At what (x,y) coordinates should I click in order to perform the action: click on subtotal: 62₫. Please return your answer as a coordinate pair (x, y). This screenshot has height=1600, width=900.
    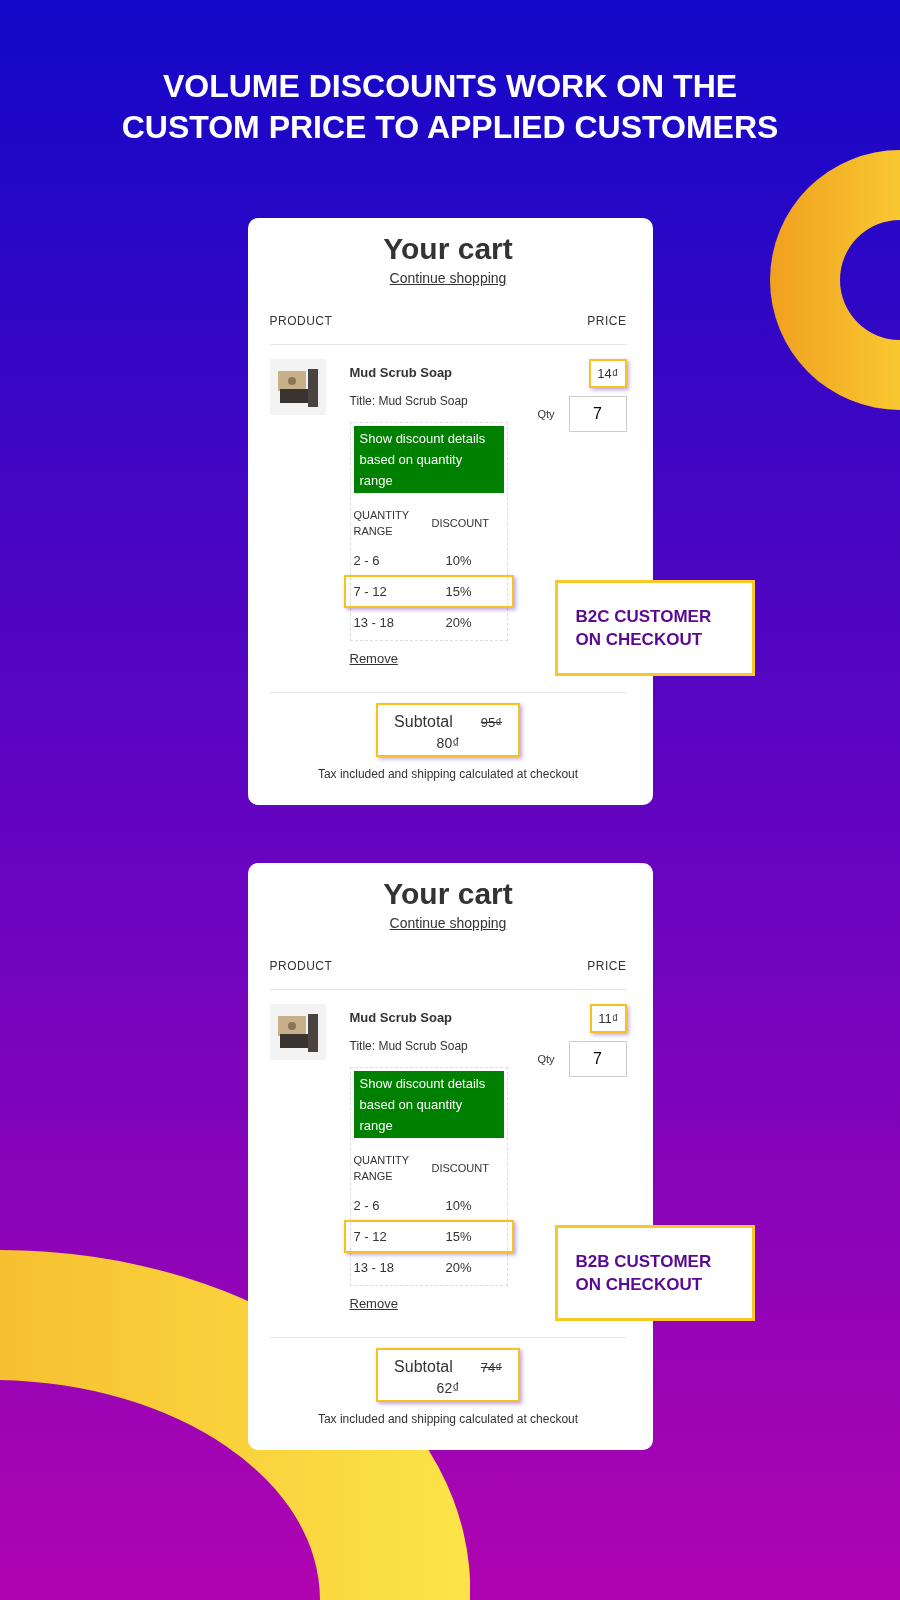
    Looking at the image, I should click on (448, 1388).